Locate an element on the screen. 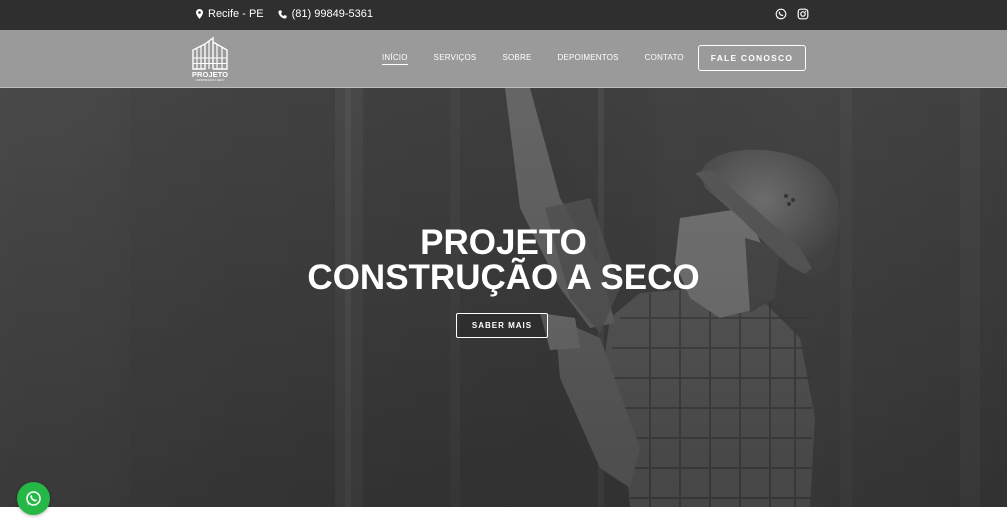 The width and height of the screenshot is (1007, 518). logo: PROJETO CONSTRUÇÃO A SECO is located at coordinates (210, 59).